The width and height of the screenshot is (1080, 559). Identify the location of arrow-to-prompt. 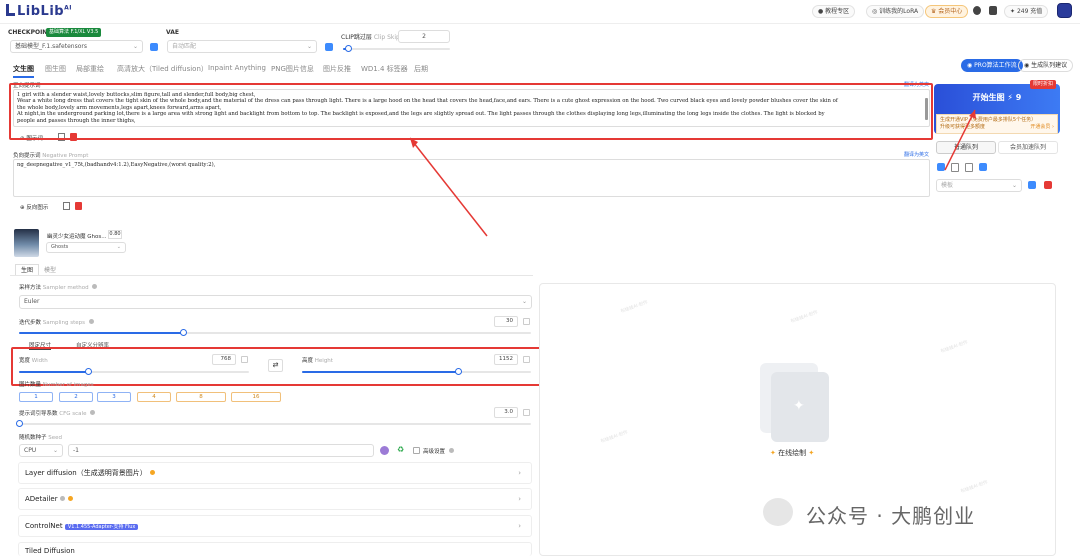
(448, 187).